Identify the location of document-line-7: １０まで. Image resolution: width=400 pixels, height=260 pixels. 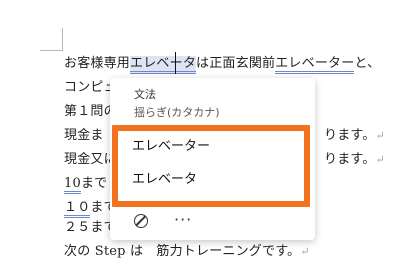
(90, 209).